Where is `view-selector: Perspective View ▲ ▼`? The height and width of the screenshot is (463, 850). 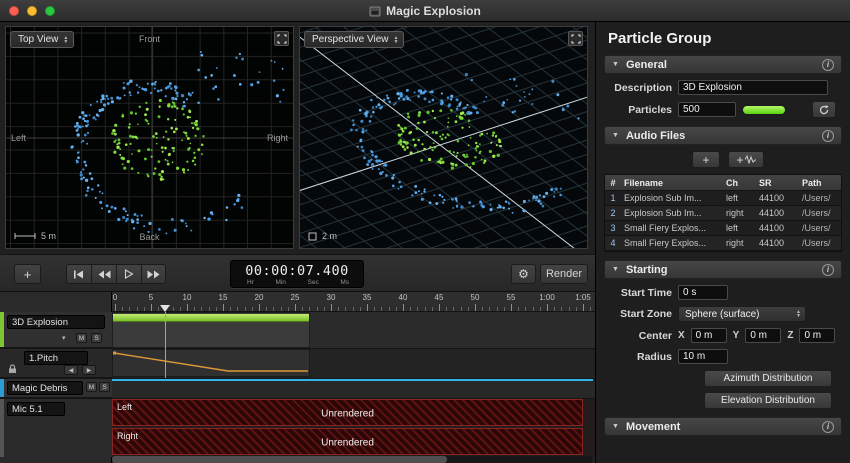
view-selector: Perspective View ▲ ▼ is located at coordinates (354, 39).